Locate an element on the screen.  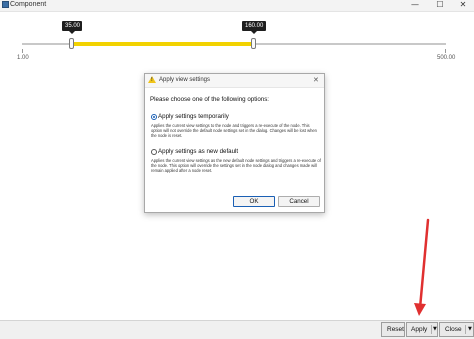
annotation-arrow-icon is located at coordinates (422, 267).